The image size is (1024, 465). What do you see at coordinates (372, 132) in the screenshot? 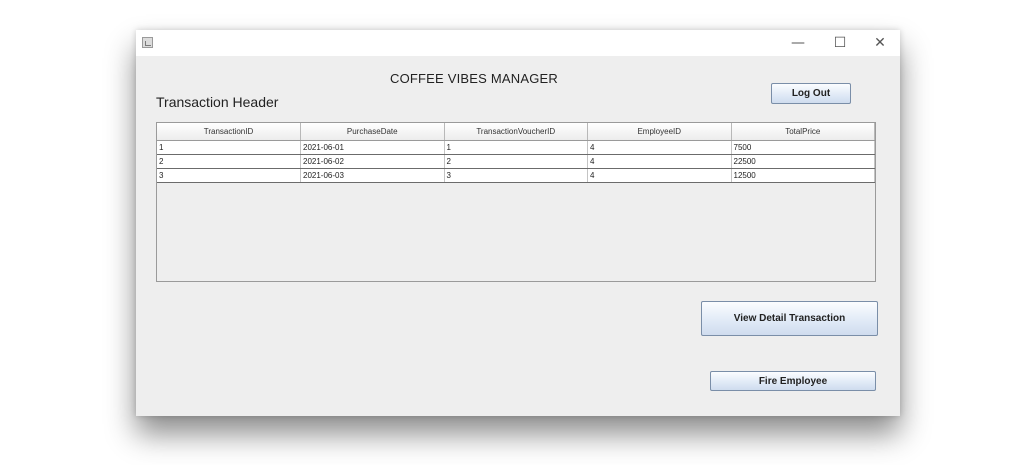
I see `column-header-purchasedate: PurchaseDate` at bounding box center [372, 132].